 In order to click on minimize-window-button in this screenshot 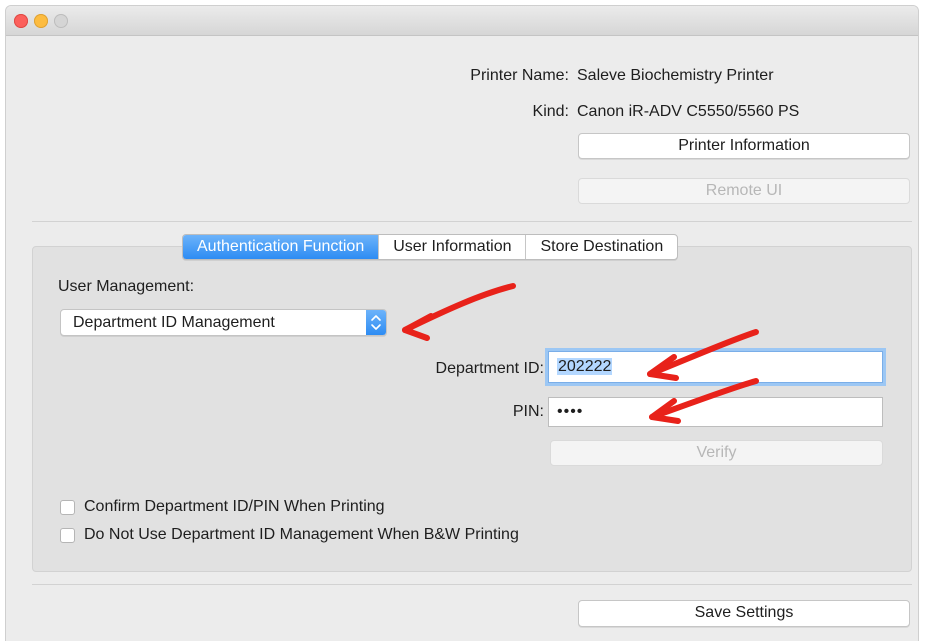, I will do `click(41, 21)`.